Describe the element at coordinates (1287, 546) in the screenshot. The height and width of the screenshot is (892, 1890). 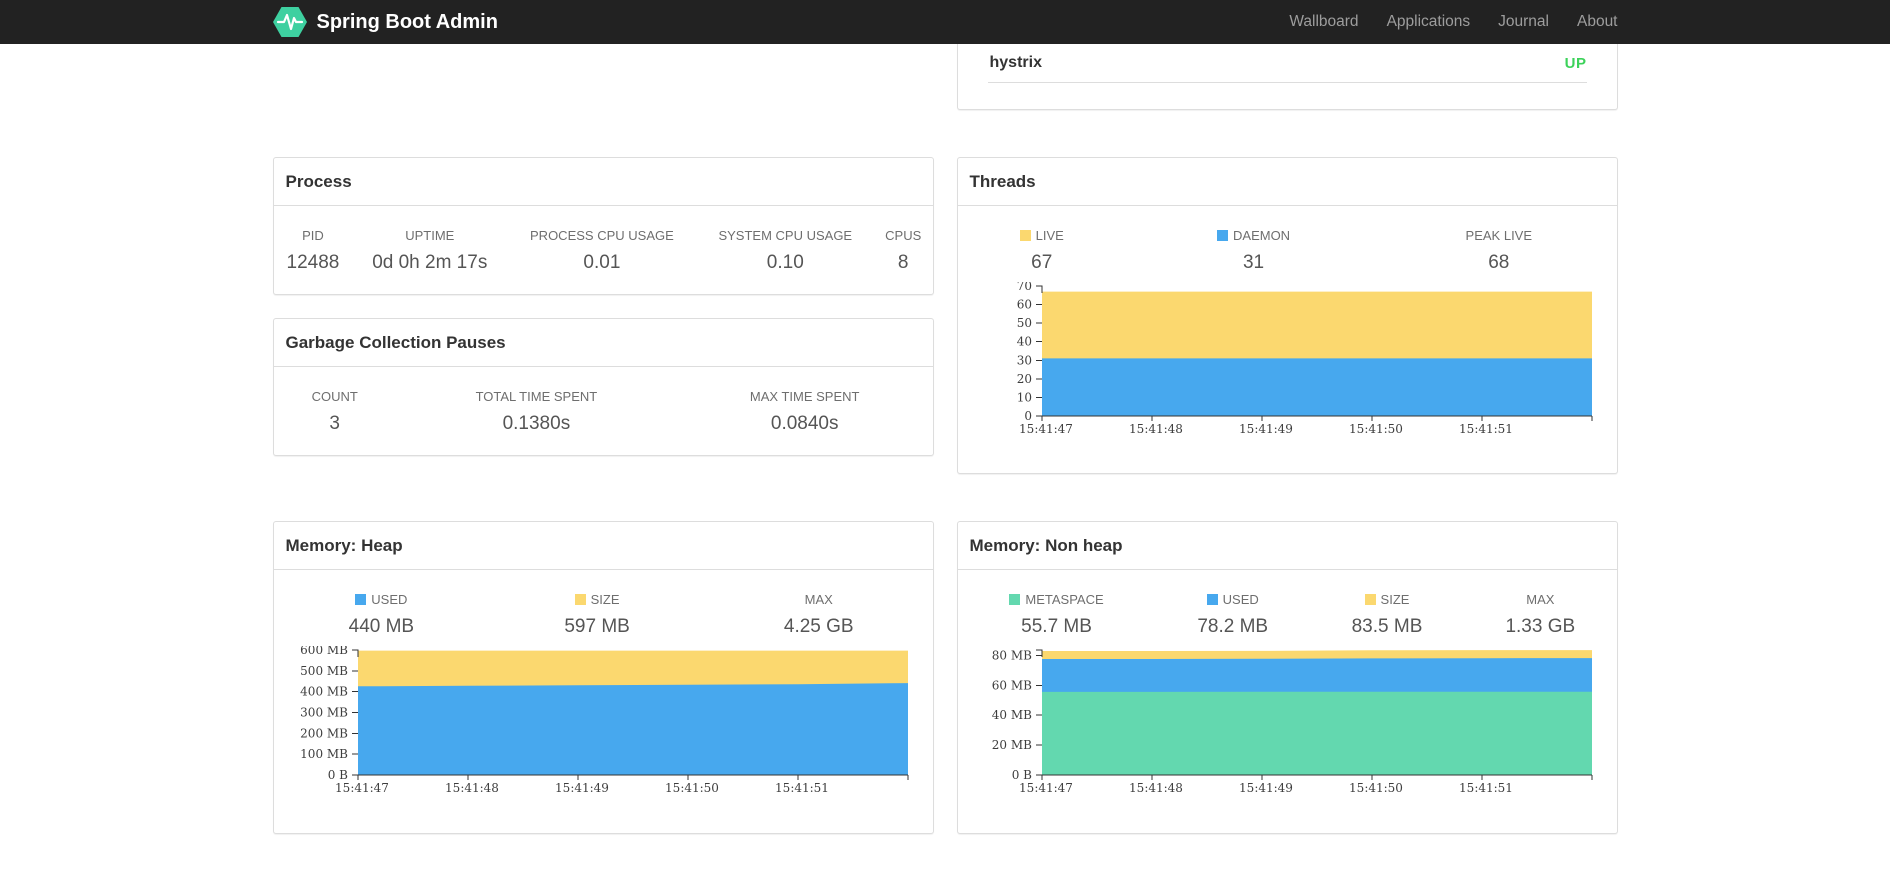
I see `memory-non-heap-title: Memory: Non heap` at that location.